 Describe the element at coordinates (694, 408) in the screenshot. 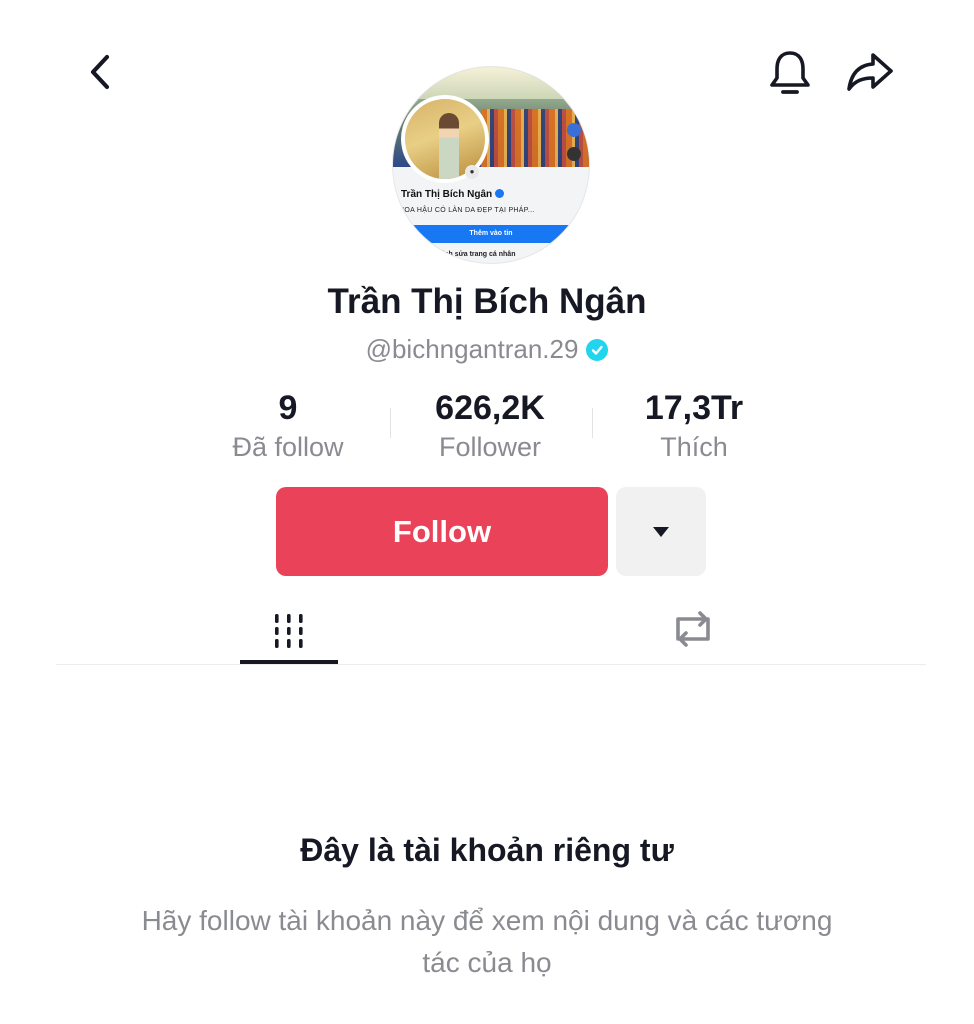

I see `likes-count: 17,3Tr` at that location.